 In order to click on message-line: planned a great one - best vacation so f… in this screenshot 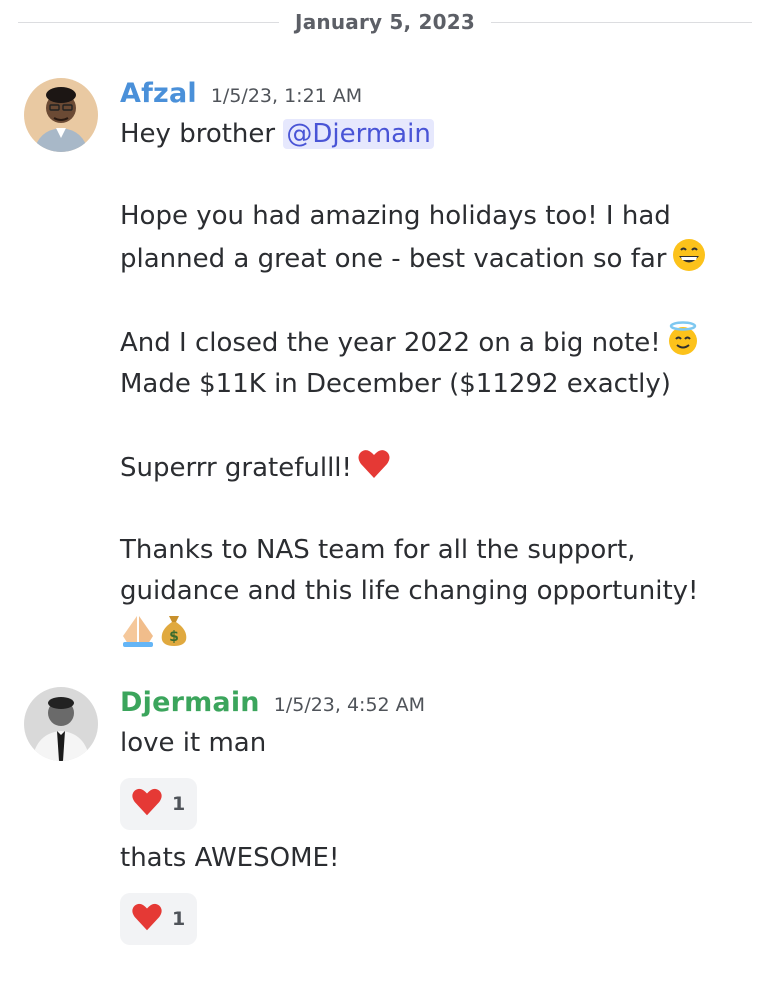, I will do `click(432, 258)`.